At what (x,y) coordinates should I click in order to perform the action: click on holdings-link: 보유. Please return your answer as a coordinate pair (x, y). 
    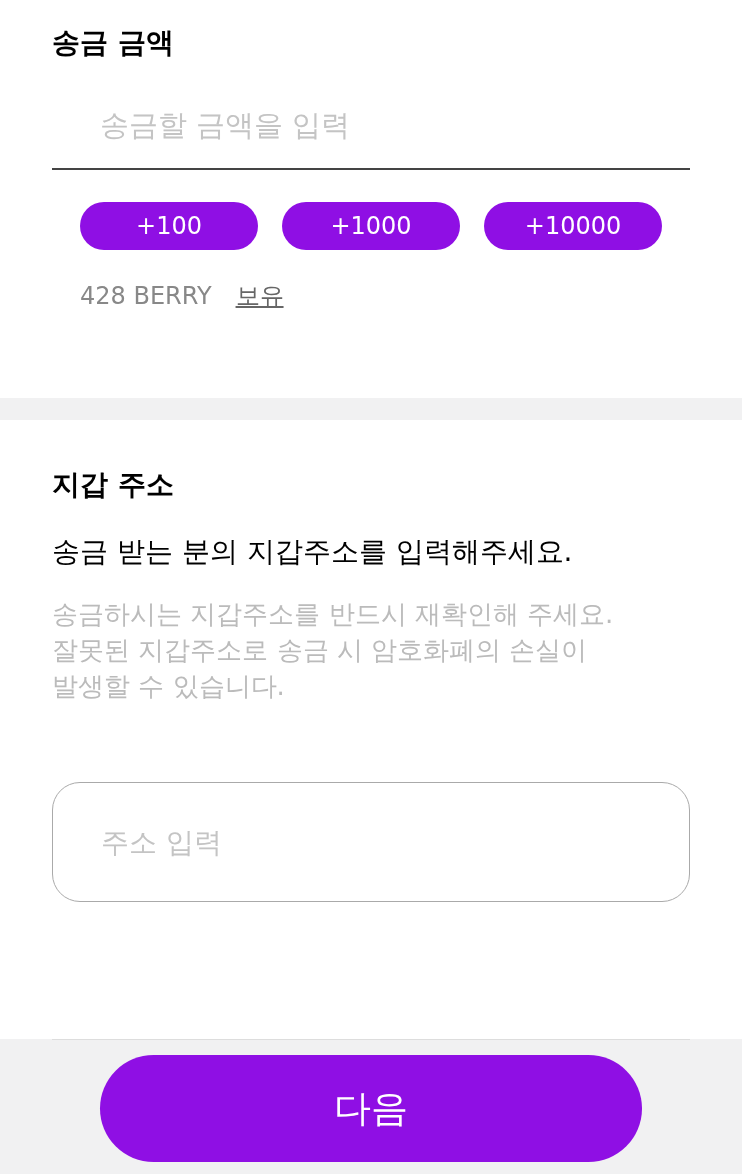
    Looking at the image, I should click on (259, 296).